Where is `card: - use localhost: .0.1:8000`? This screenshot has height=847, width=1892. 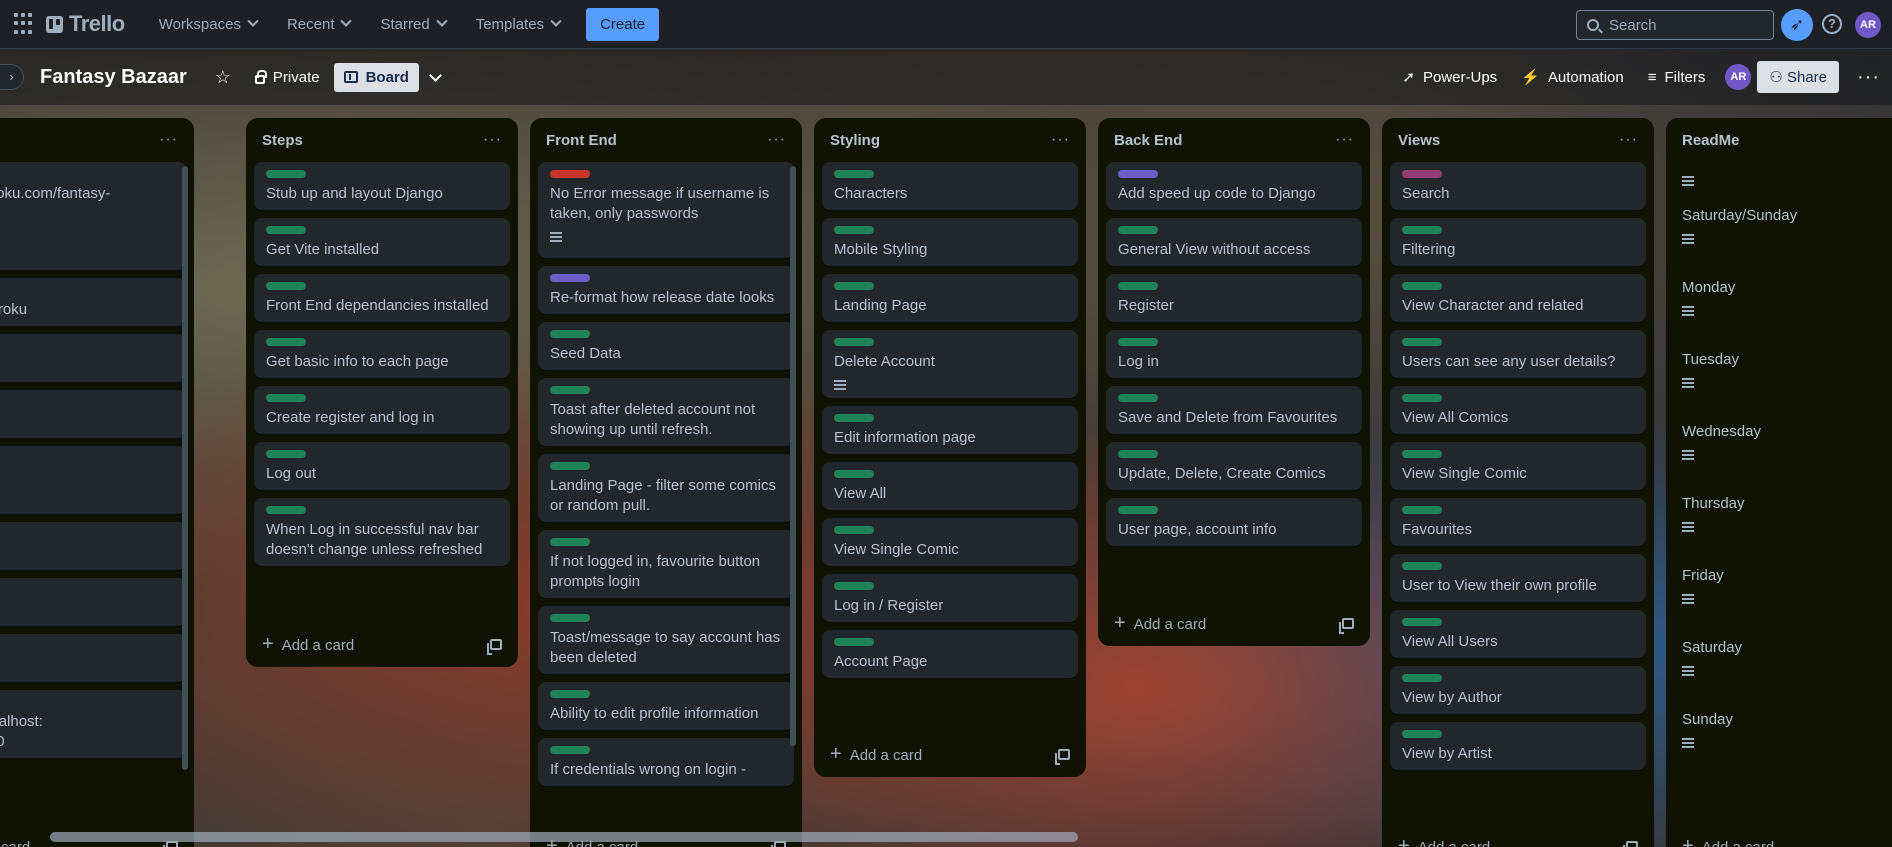 card: - use localhost: .0.1:8000 is located at coordinates (93, 724).